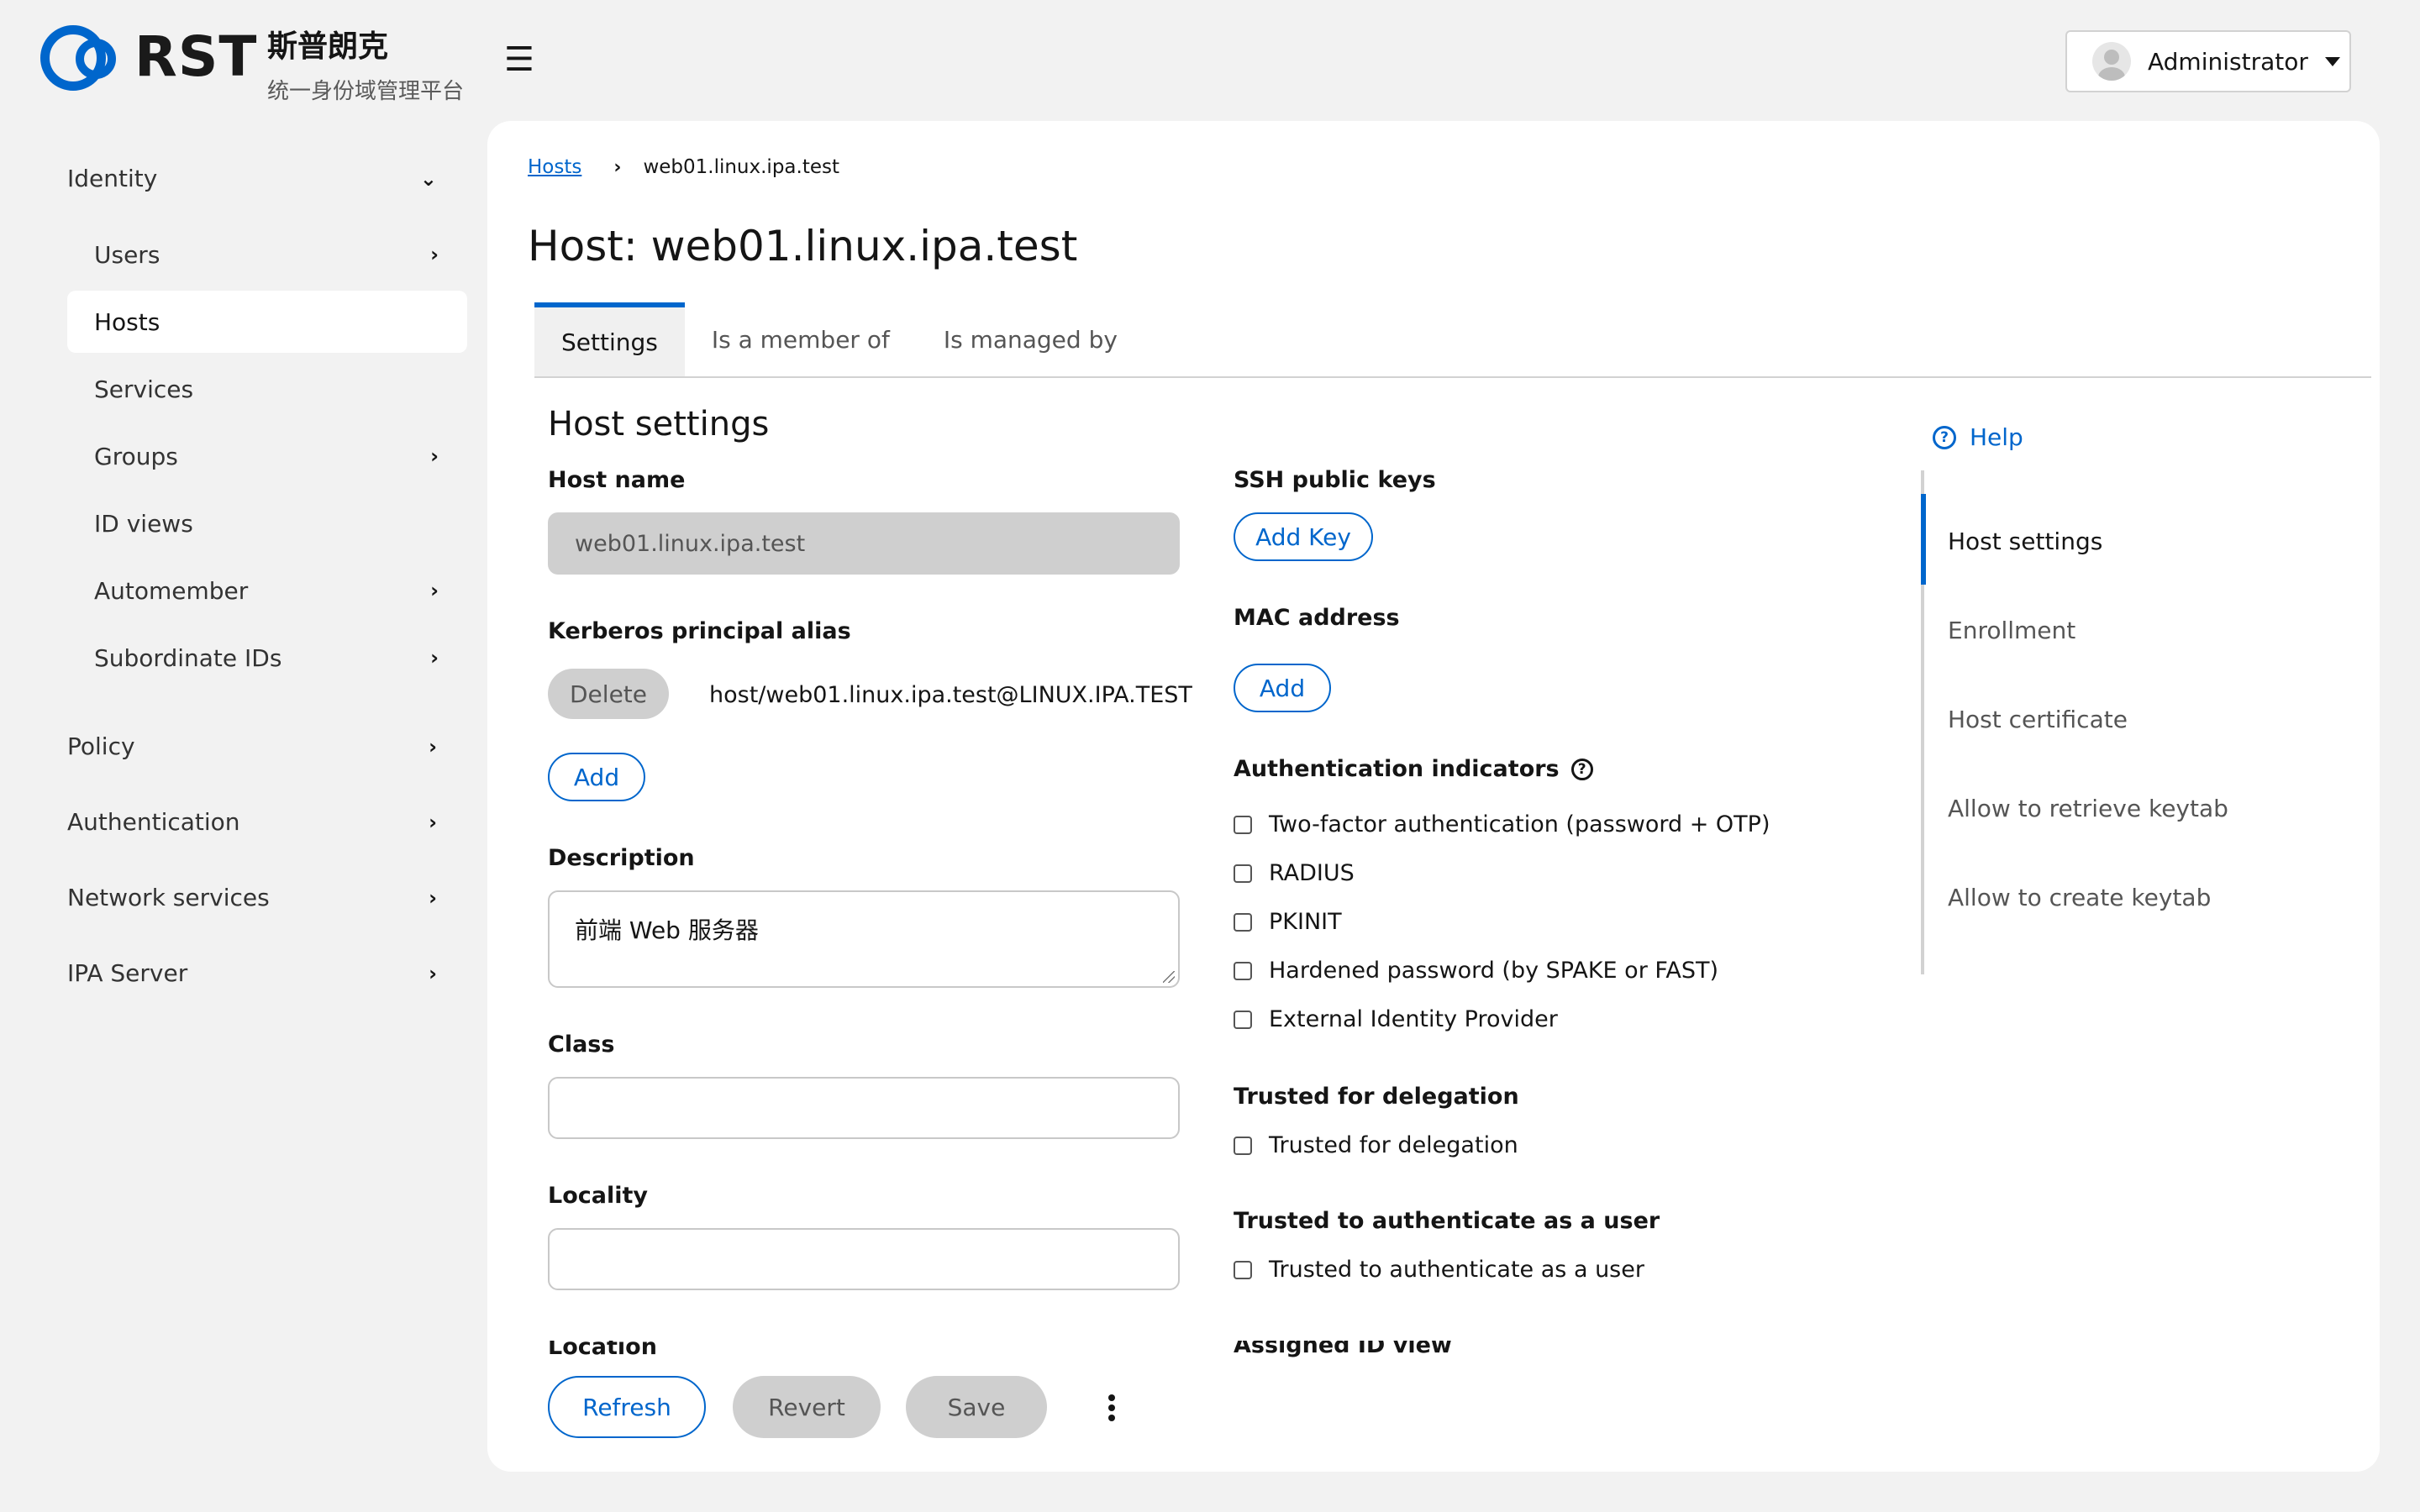 This screenshot has width=2420, height=1512. Describe the element at coordinates (608, 694) in the screenshot. I see `delete-principal-button: Delete` at that location.